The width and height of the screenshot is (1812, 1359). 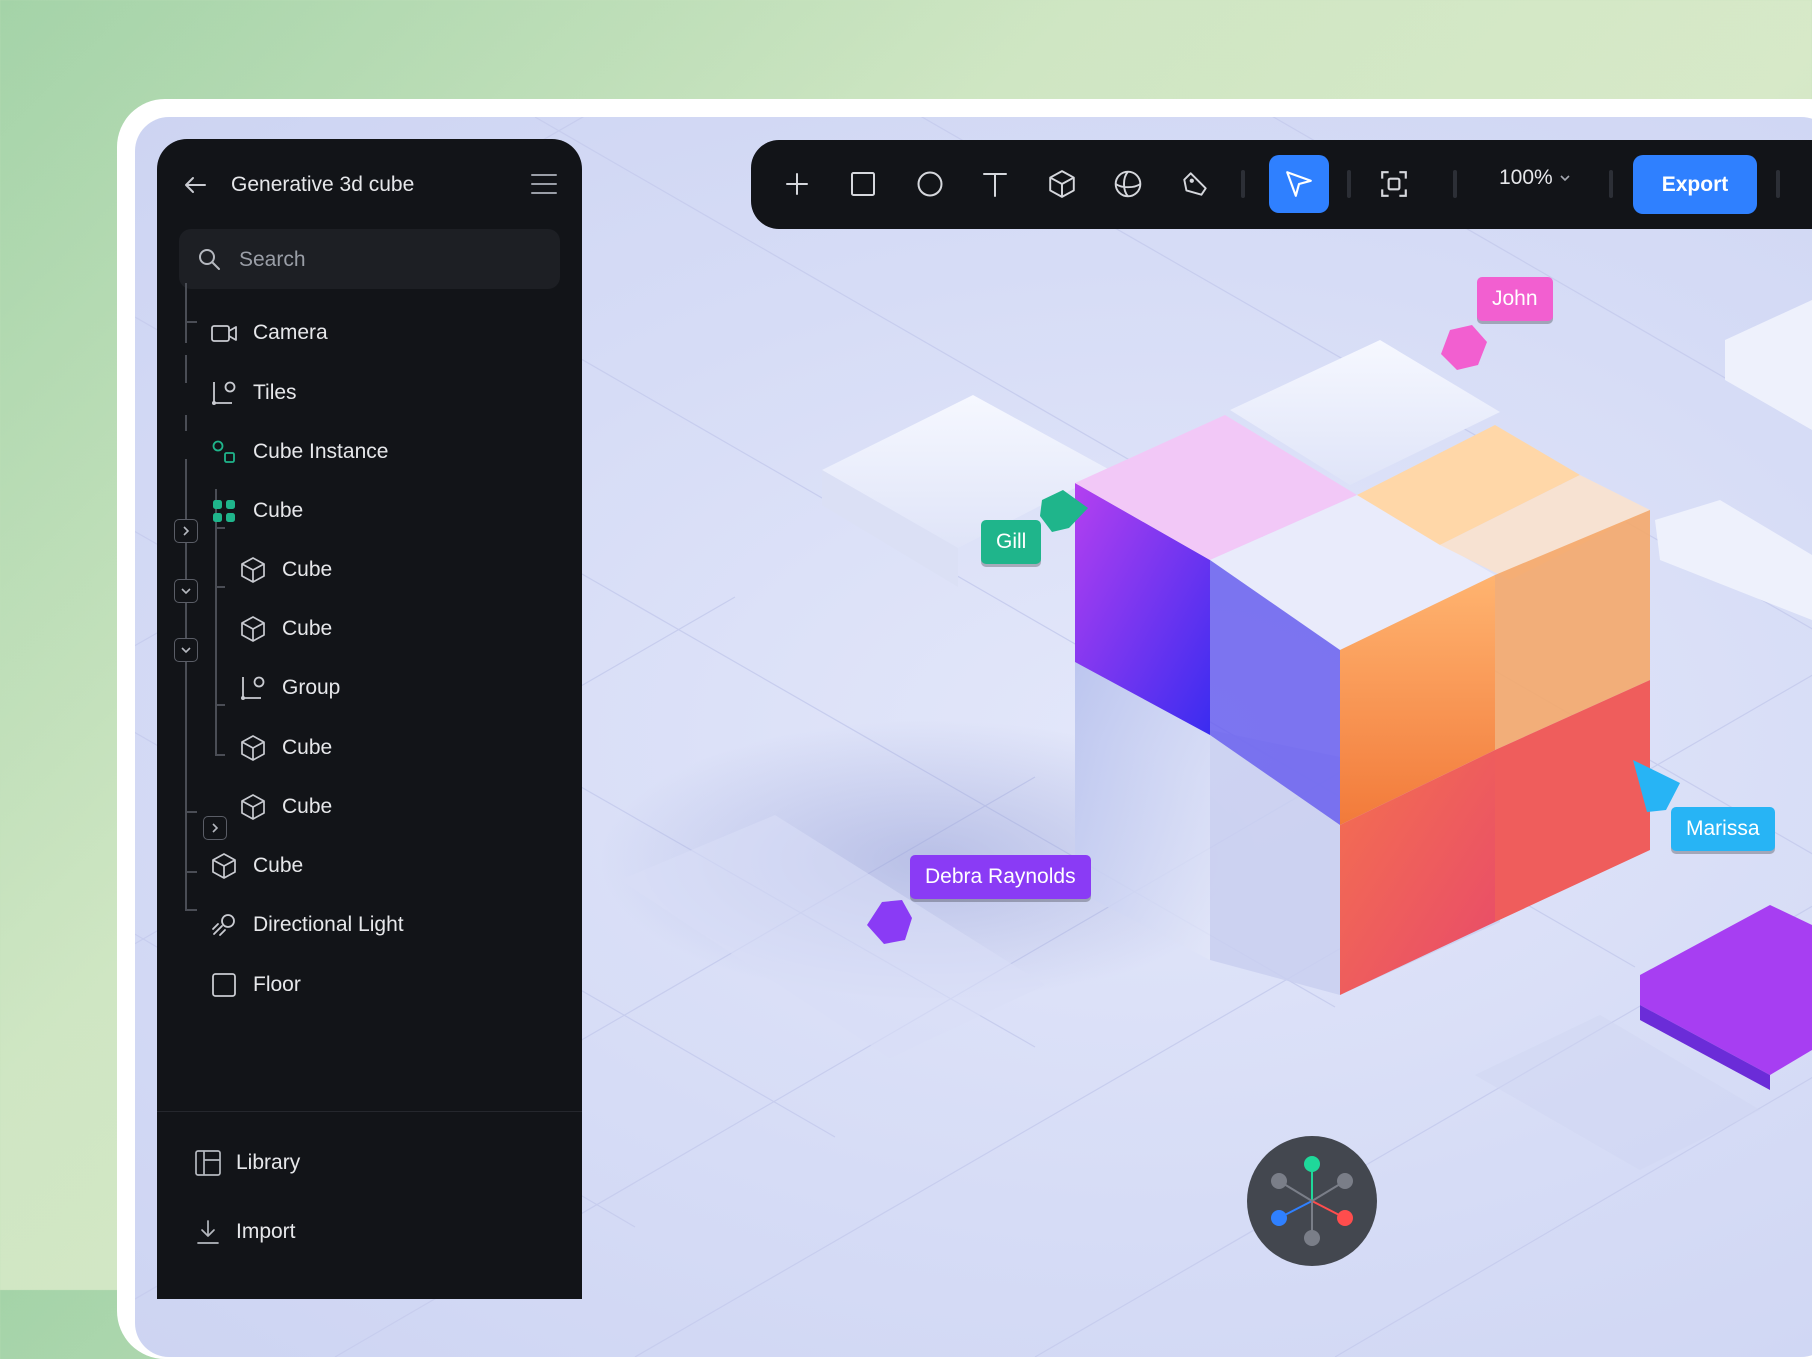 I want to click on select-tool, so click(x=1299, y=184).